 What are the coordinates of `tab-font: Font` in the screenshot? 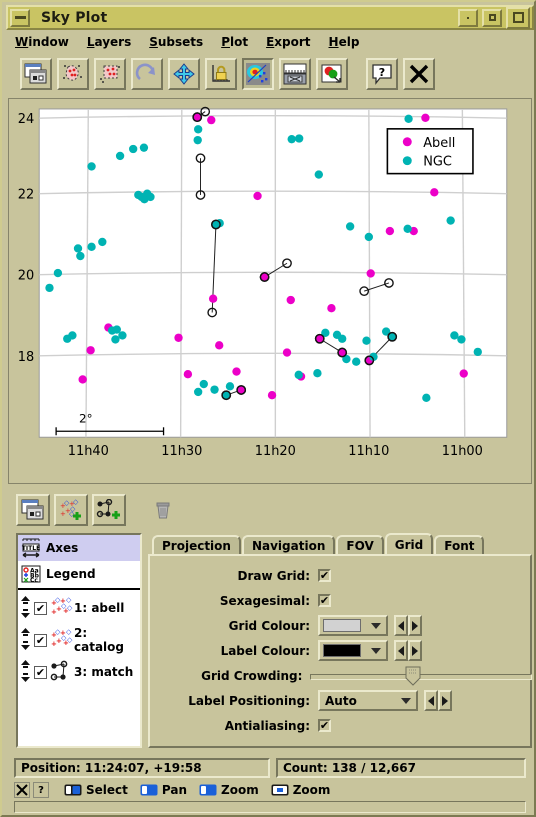 It's located at (459, 544).